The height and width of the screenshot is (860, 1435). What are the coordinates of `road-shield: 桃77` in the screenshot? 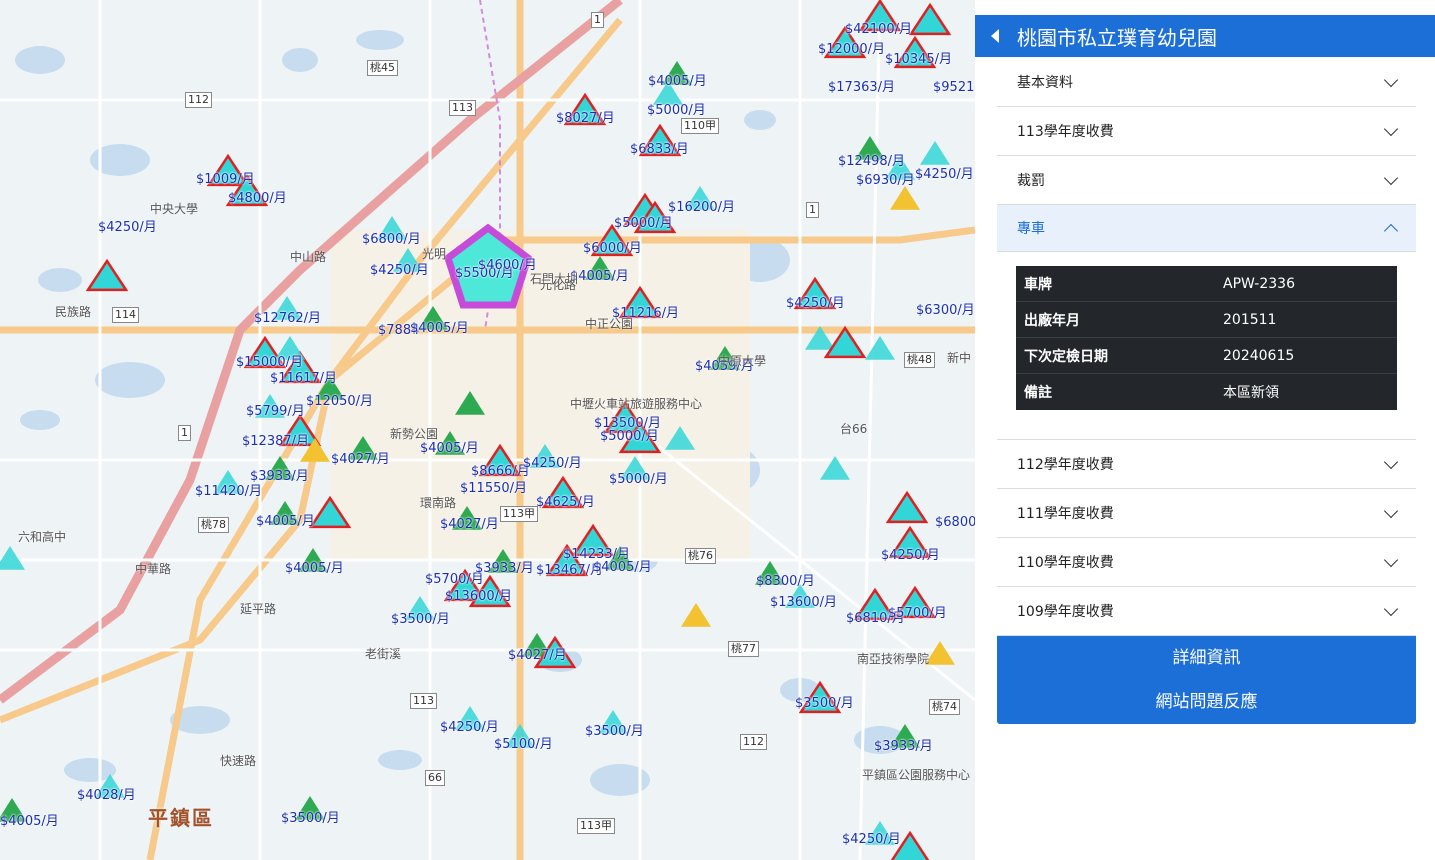 It's located at (743, 649).